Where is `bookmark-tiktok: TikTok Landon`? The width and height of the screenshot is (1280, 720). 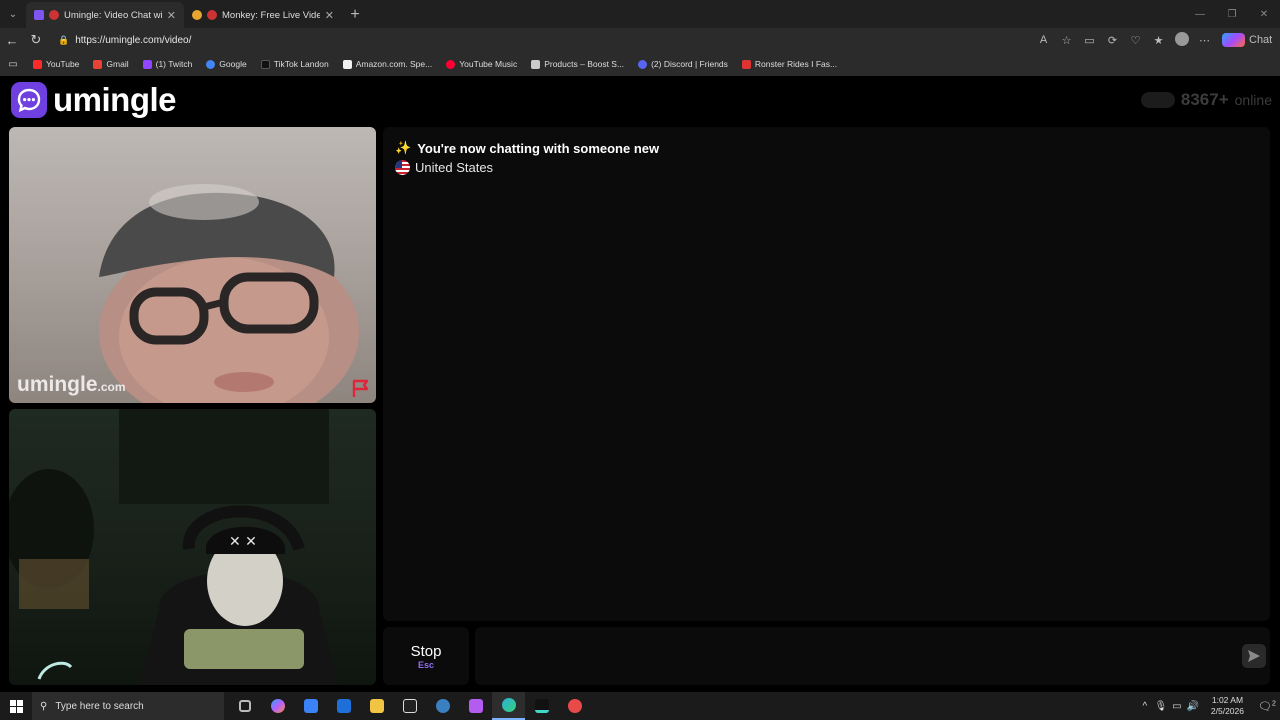 bookmark-tiktok: TikTok Landon is located at coordinates (295, 64).